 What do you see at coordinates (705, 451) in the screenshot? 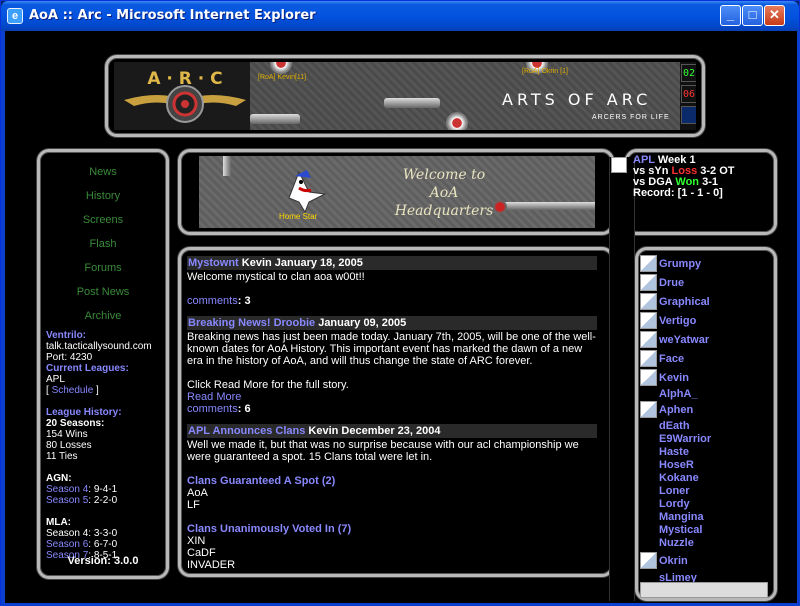
I see `member-haste: Haste` at bounding box center [705, 451].